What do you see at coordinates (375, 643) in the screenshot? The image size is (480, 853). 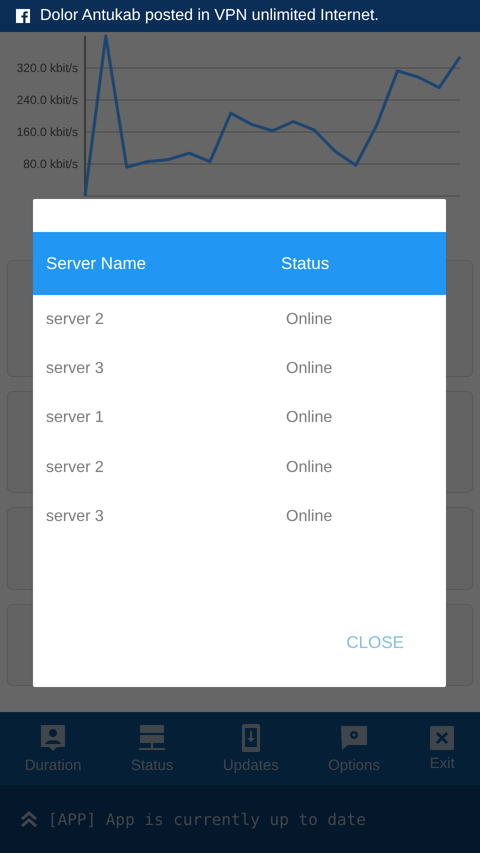 I see `close-button: CLOSE` at bounding box center [375, 643].